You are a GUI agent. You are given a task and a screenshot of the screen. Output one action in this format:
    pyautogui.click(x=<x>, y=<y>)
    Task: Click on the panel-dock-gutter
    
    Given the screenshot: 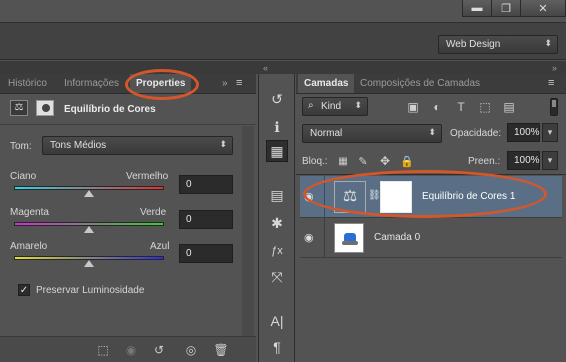 What is the action you would take?
    pyautogui.click(x=283, y=67)
    